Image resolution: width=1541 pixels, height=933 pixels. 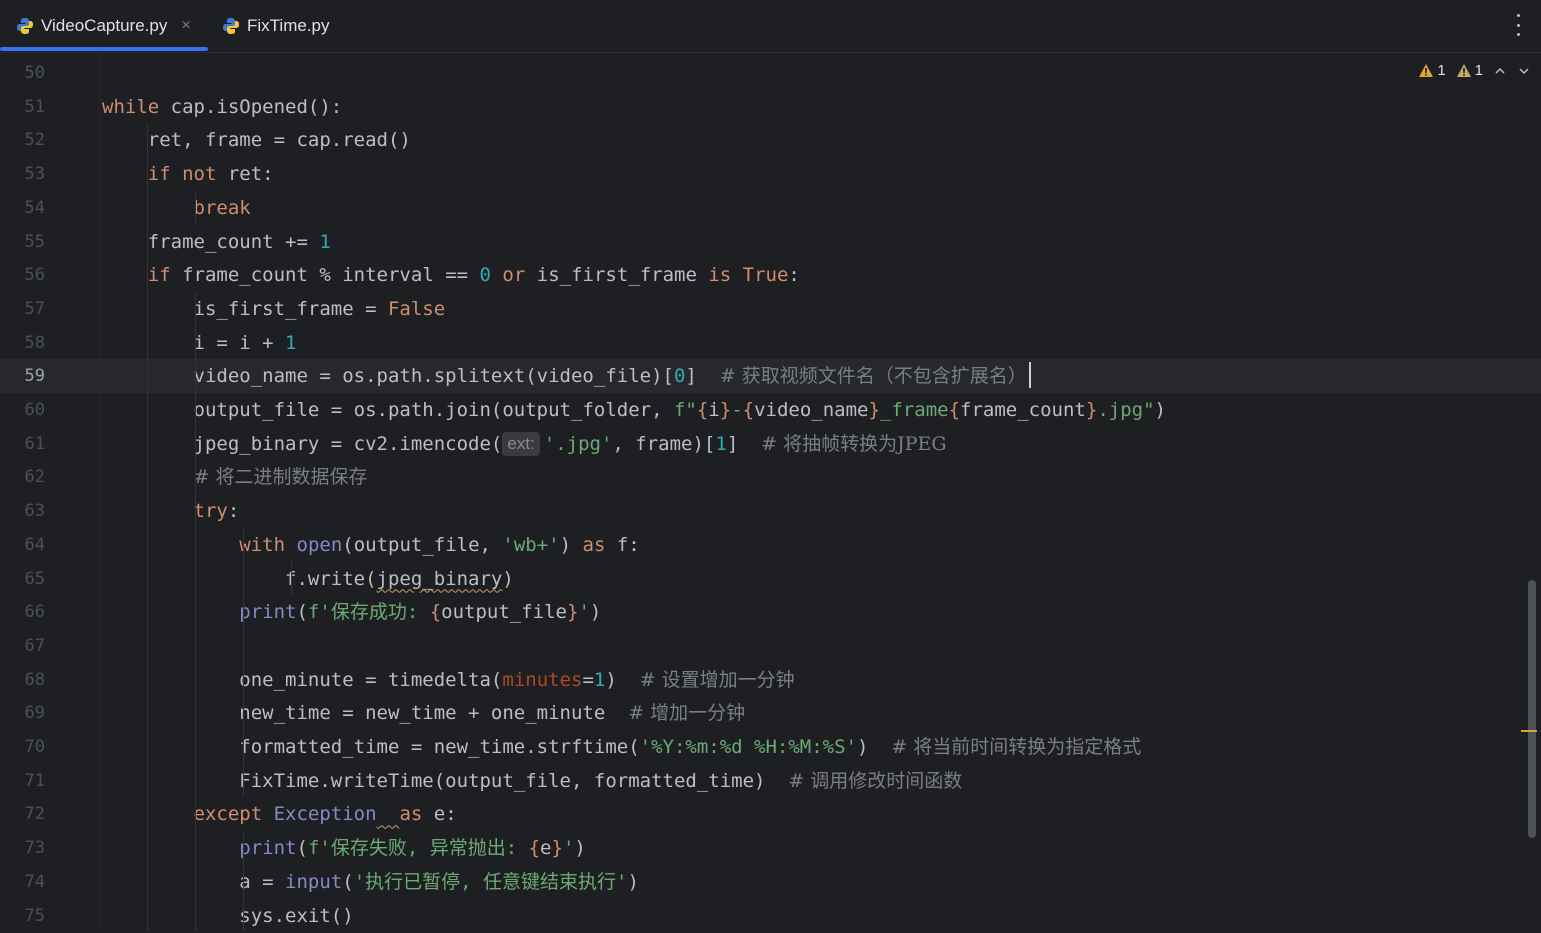 What do you see at coordinates (770, 848) in the screenshot?
I see `code-line: 73 print(f'保存失败, 异常抛出: {e}')` at bounding box center [770, 848].